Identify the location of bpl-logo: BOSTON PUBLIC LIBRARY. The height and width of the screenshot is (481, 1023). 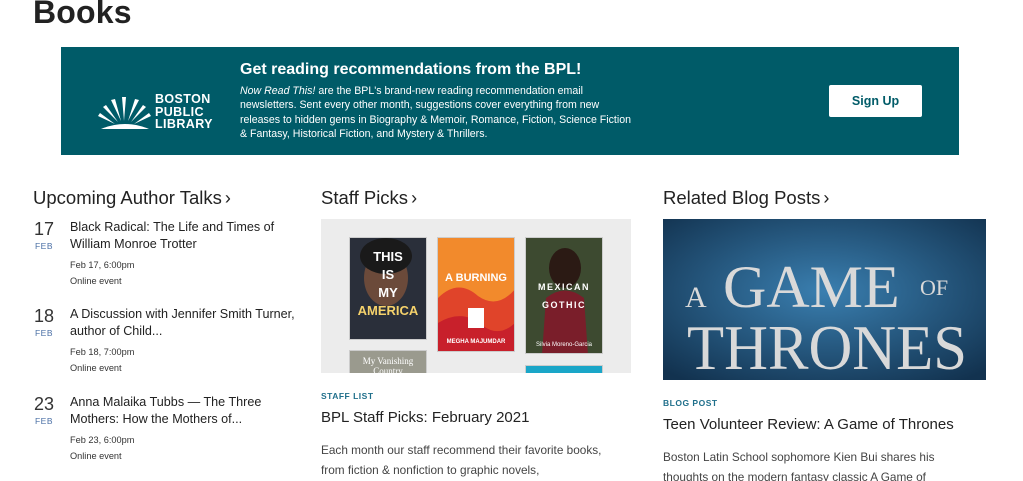
(160, 113).